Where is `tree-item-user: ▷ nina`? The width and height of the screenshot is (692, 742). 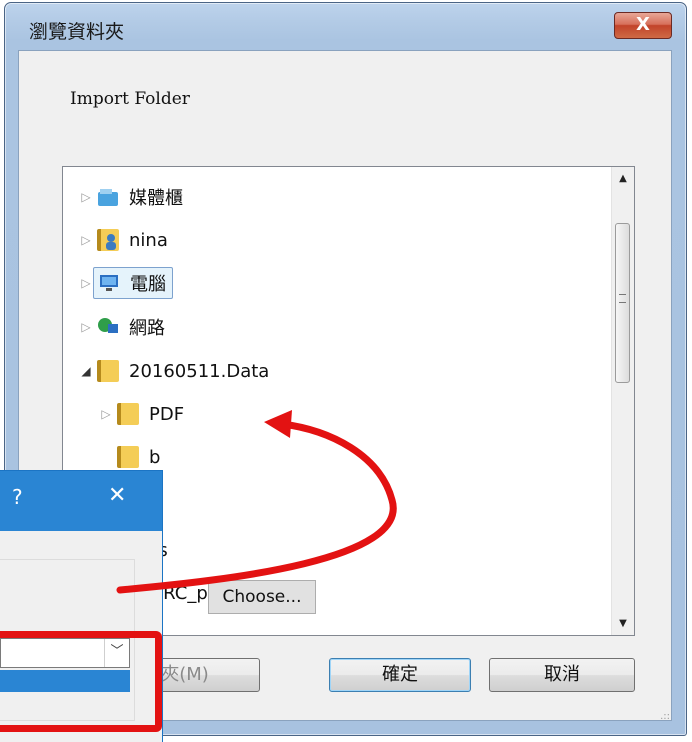
tree-item-user: ▷ nina is located at coordinates (125, 240).